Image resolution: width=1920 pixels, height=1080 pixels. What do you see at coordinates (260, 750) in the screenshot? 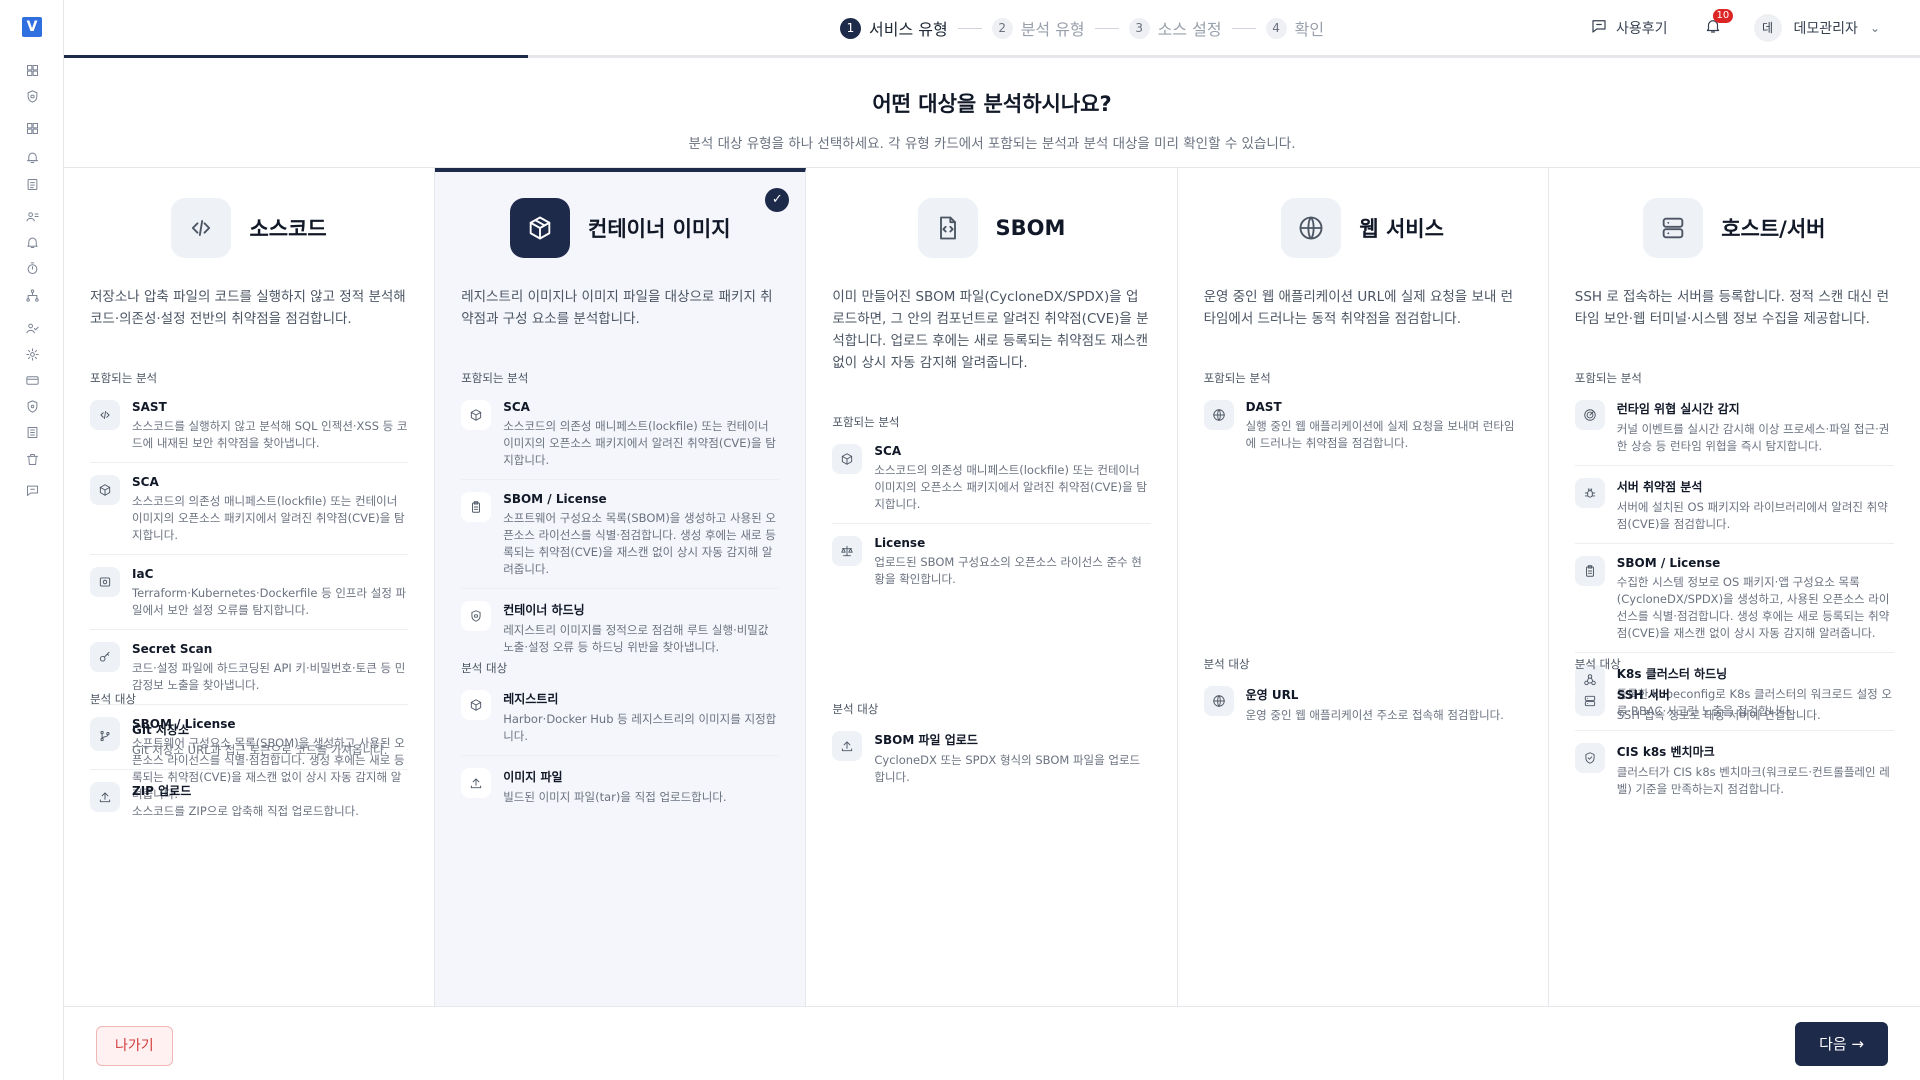
I see `target-description: Git 저장소 URL과 접근 토큰으로 코드를 가져옵니다.` at bounding box center [260, 750].